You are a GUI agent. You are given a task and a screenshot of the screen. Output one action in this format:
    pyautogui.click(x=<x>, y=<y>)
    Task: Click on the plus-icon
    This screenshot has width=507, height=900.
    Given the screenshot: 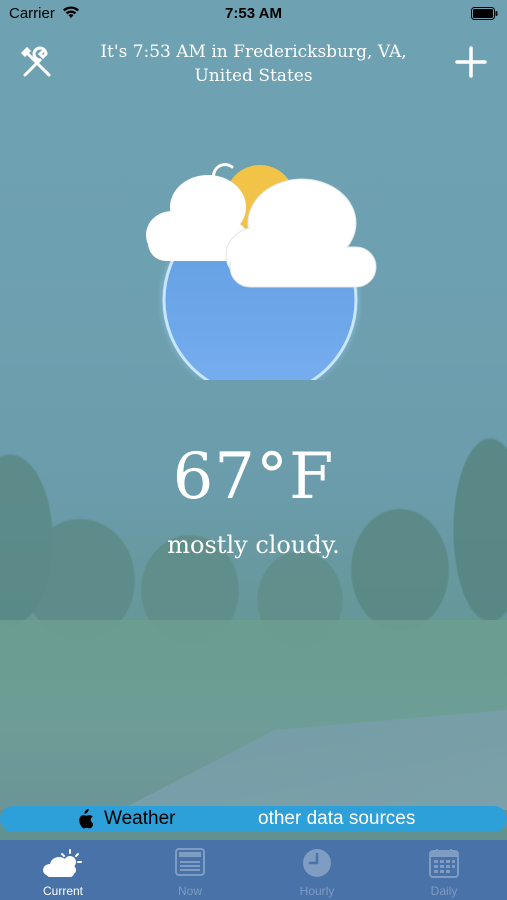 What is the action you would take?
    pyautogui.click(x=471, y=62)
    